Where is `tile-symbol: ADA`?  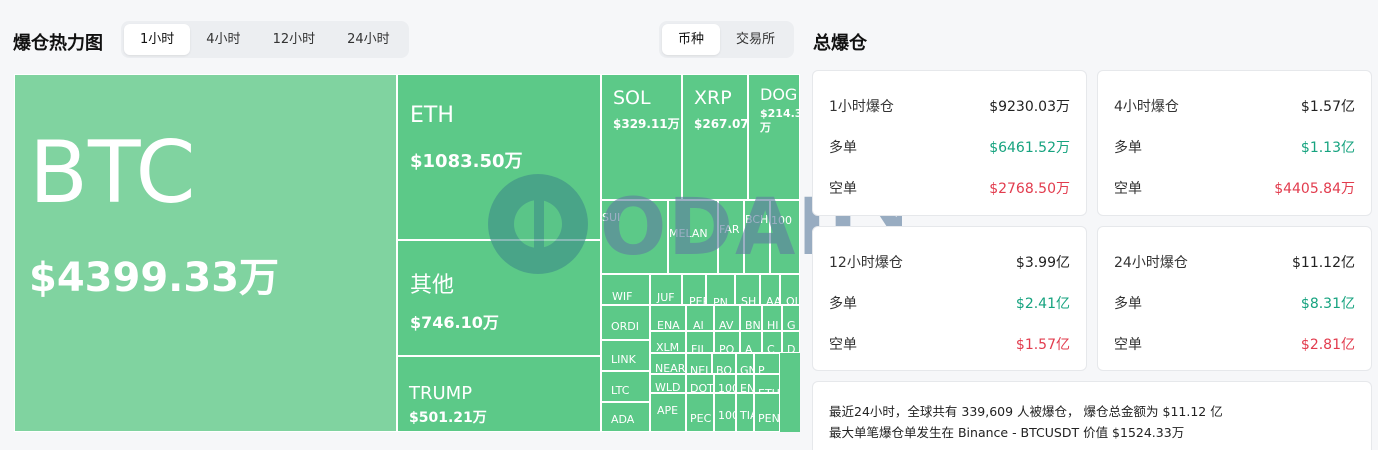
tile-symbol: ADA is located at coordinates (623, 419).